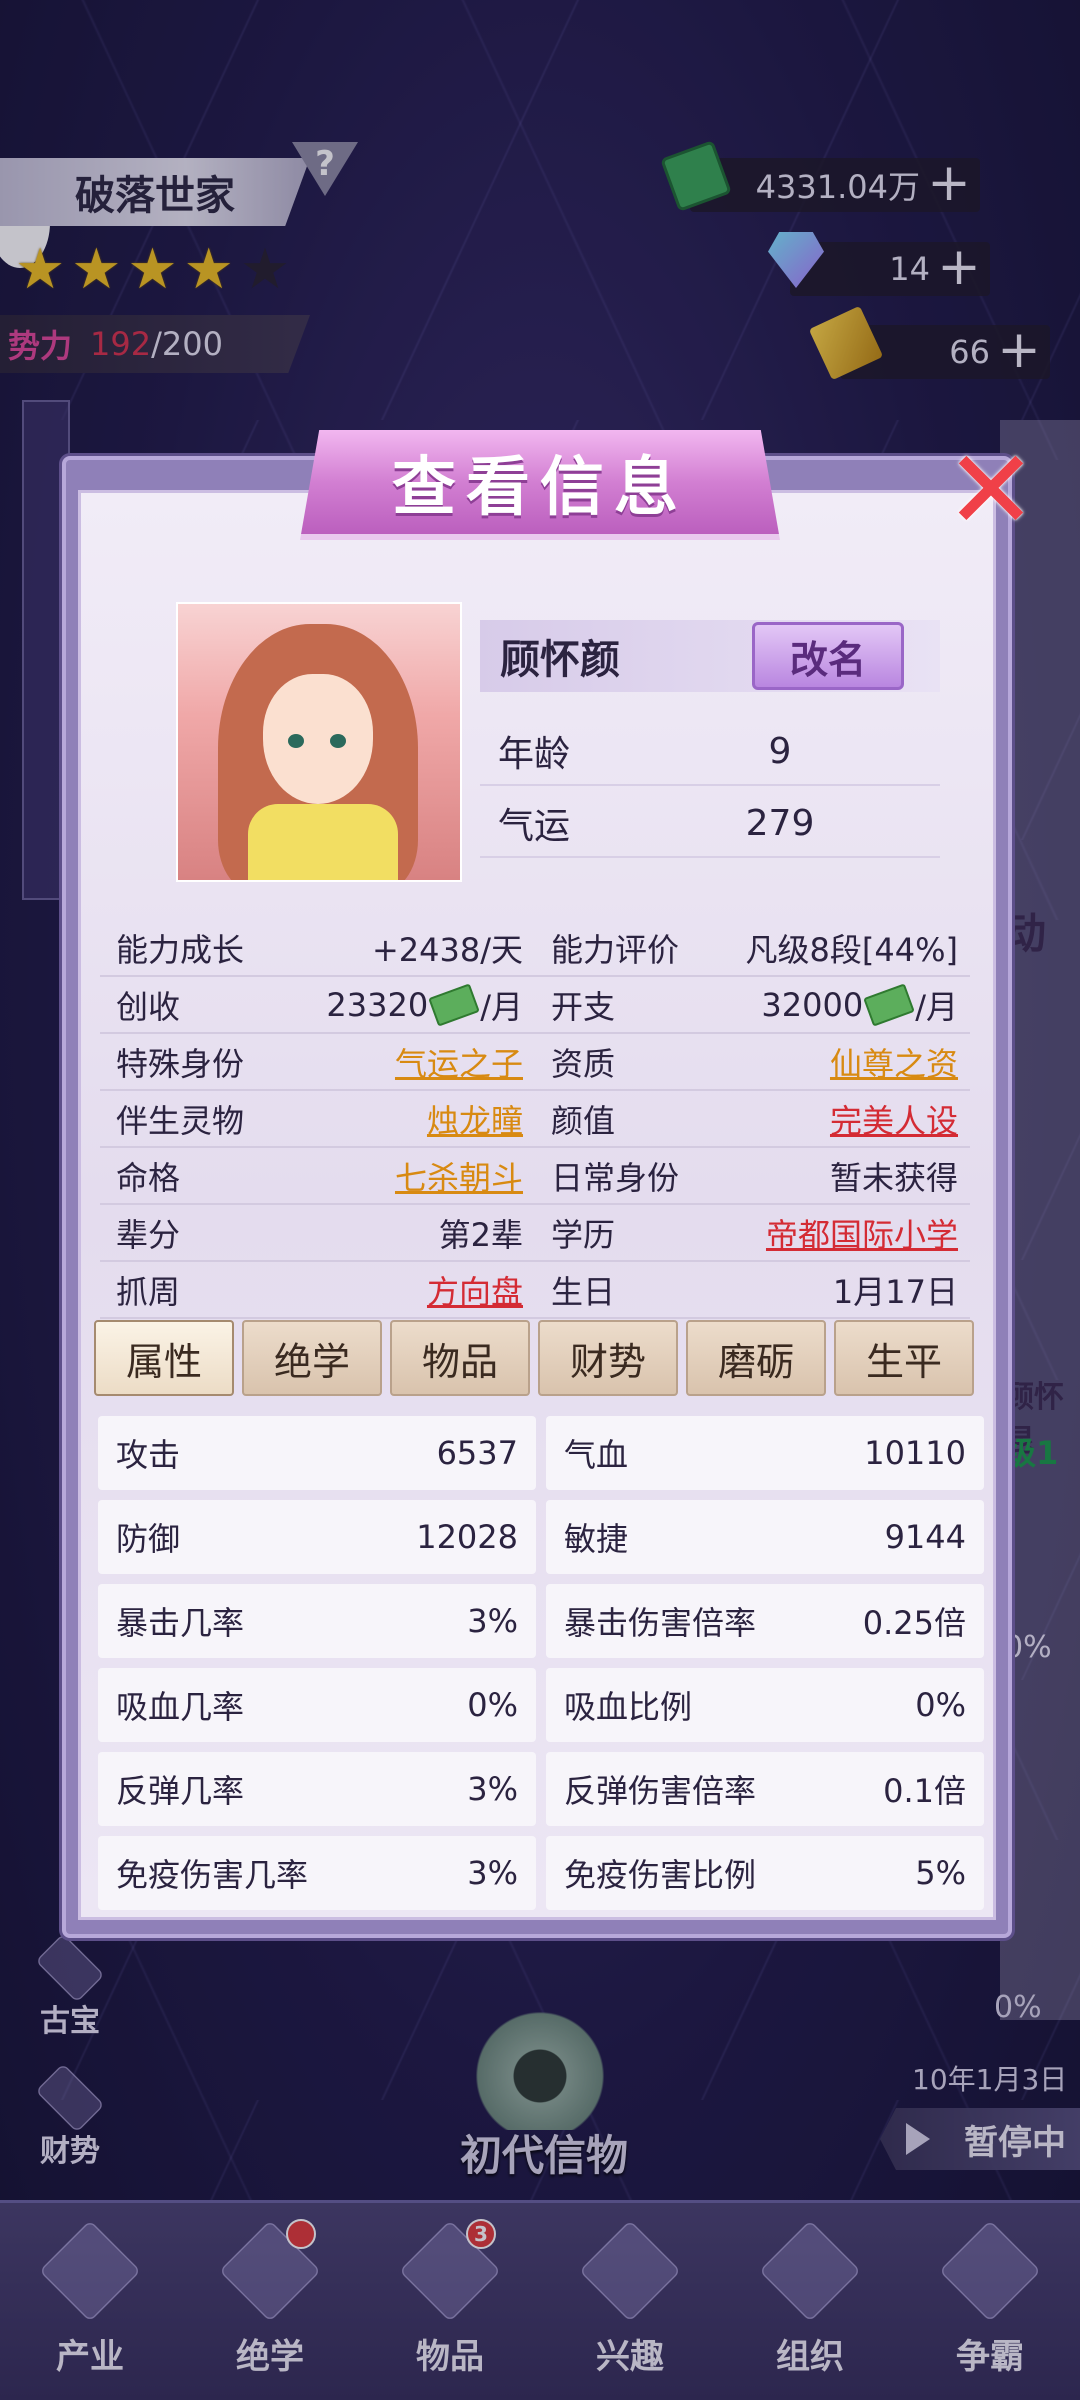 Image resolution: width=1080 pixels, height=2400 pixels. What do you see at coordinates (534, 826) in the screenshot?
I see `luck-label: 气运` at bounding box center [534, 826].